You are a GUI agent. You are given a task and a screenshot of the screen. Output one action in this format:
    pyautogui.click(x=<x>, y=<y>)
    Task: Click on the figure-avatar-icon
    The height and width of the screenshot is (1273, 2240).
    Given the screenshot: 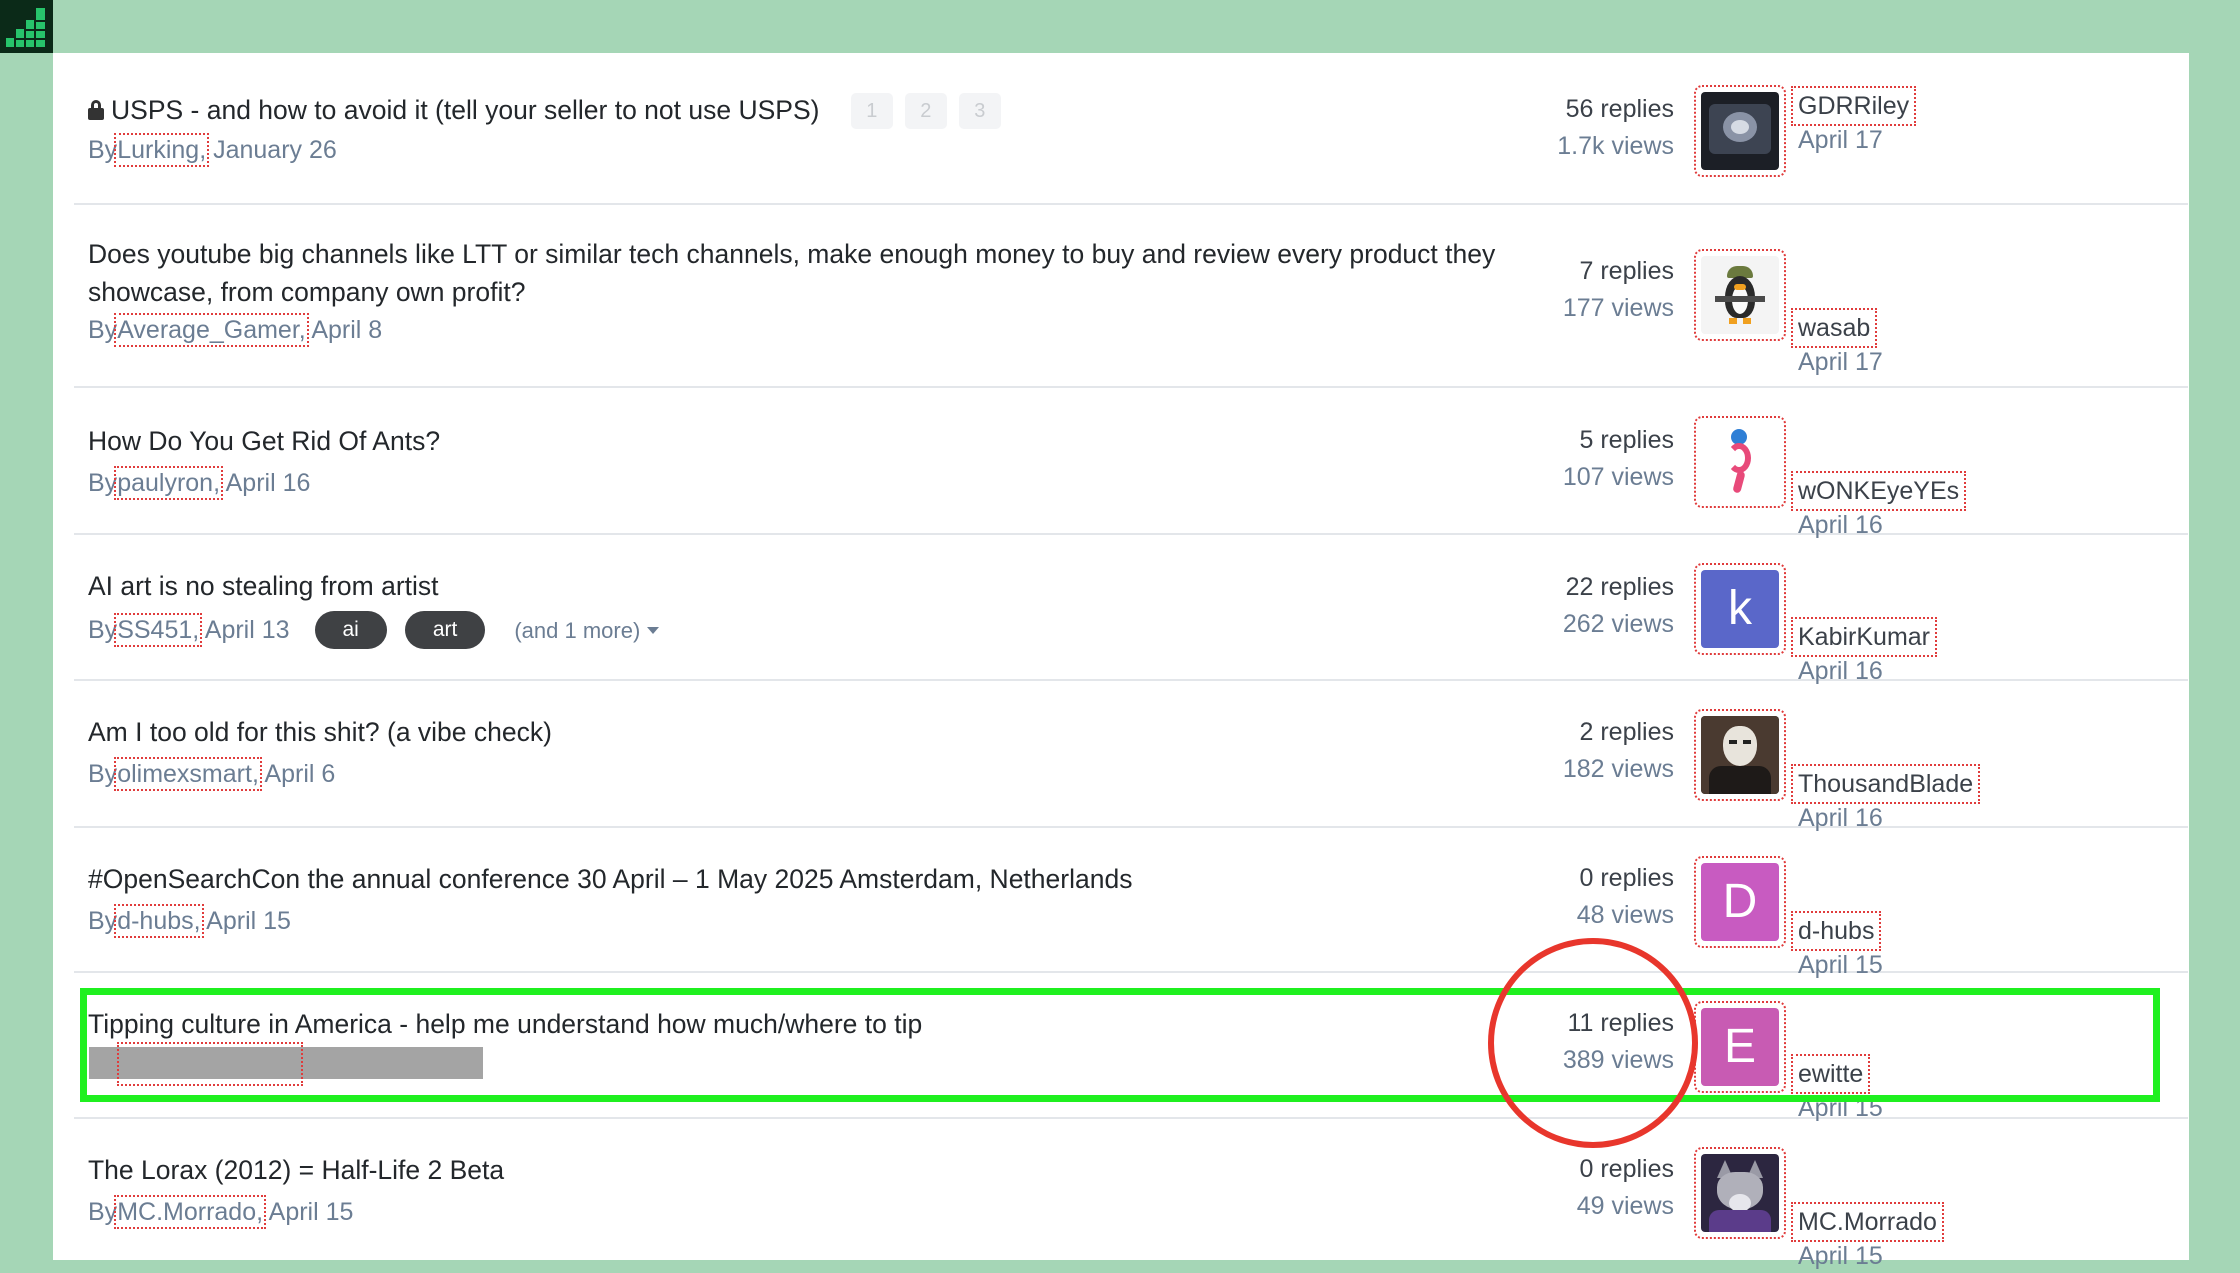 What is the action you would take?
    pyautogui.click(x=1740, y=462)
    